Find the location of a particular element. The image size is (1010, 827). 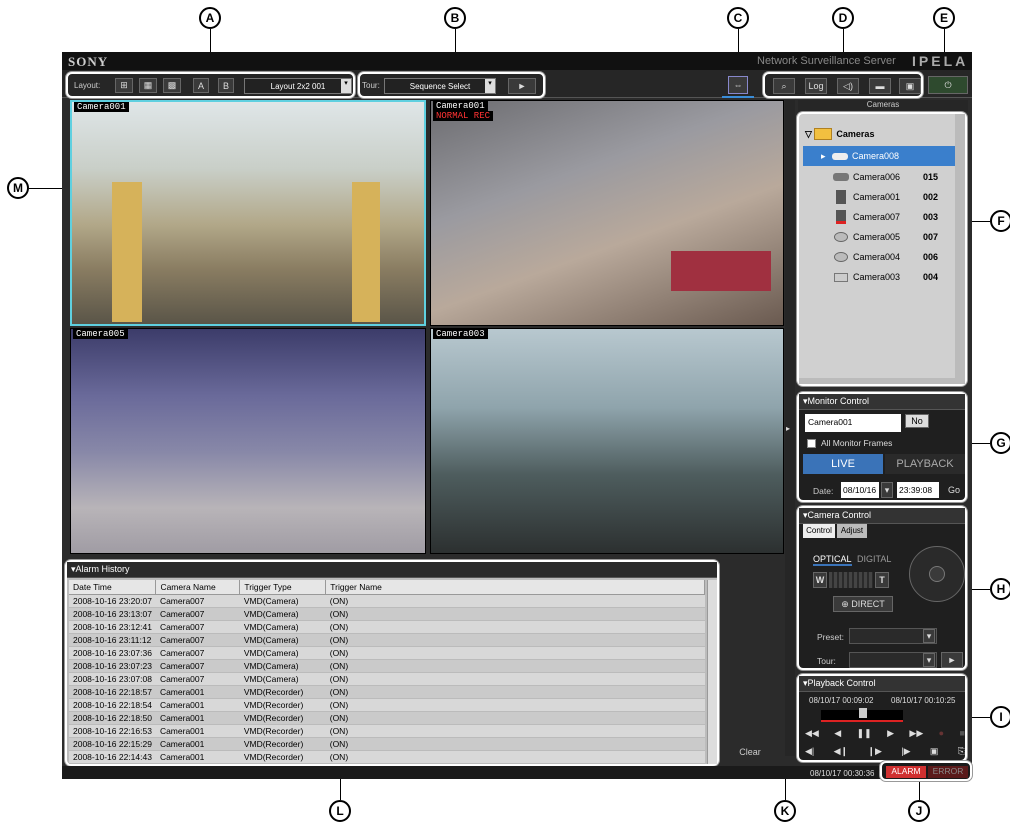

column-header: Date Time is located at coordinates (113, 587).